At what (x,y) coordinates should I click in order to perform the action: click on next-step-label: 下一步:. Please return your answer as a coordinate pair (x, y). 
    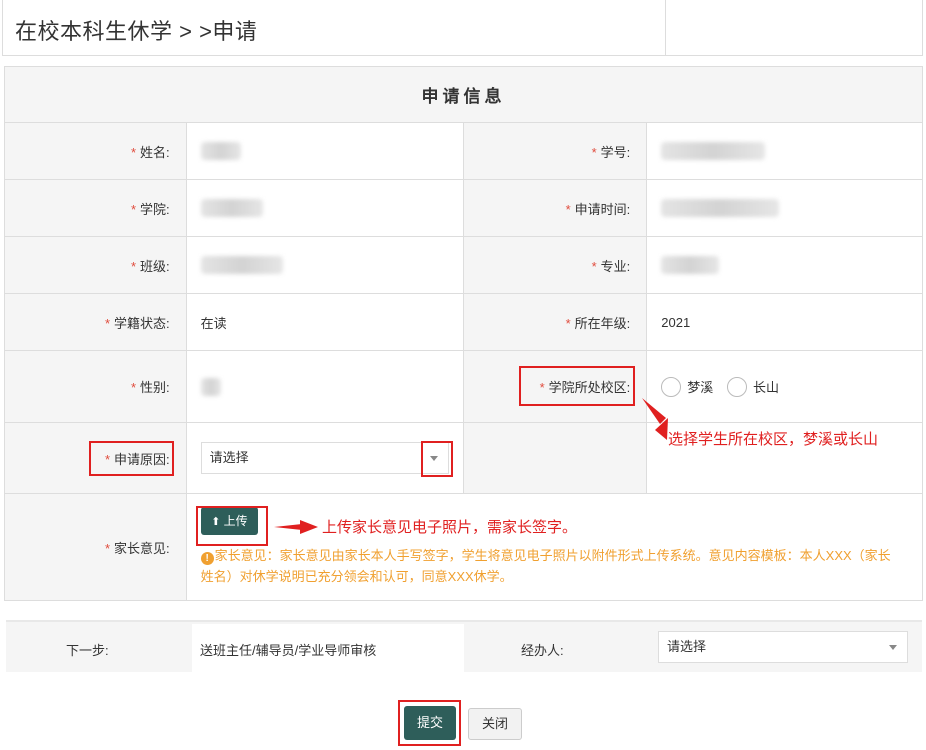
    Looking at the image, I should click on (87, 650).